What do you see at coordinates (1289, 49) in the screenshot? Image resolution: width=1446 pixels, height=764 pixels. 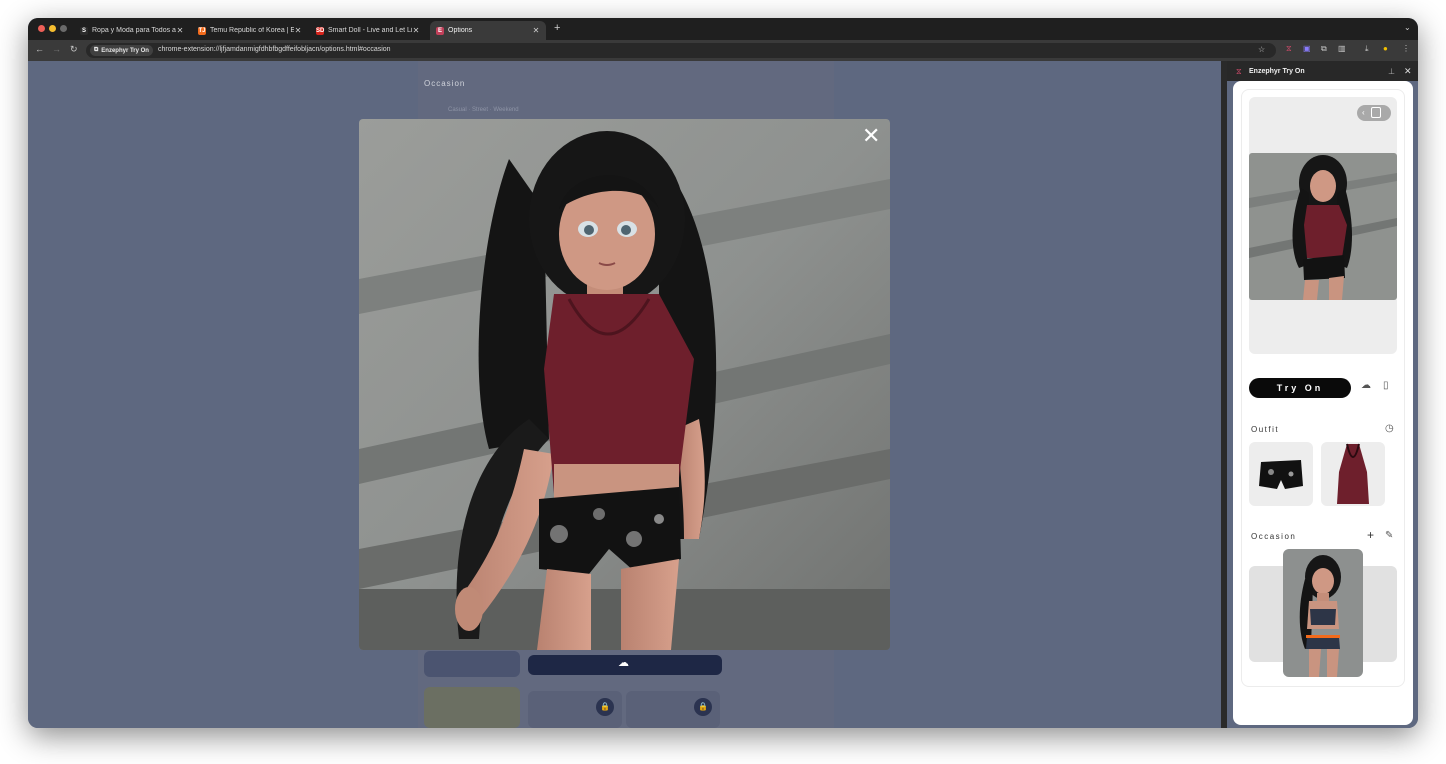 I see `enzephyr-extension-icon: ⧖` at bounding box center [1289, 49].